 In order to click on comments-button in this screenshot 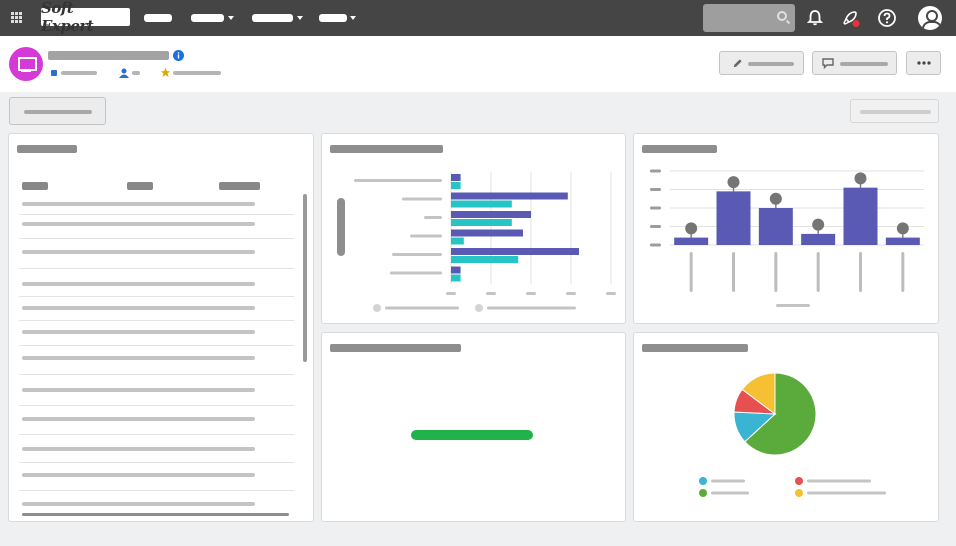, I will do `click(854, 63)`.